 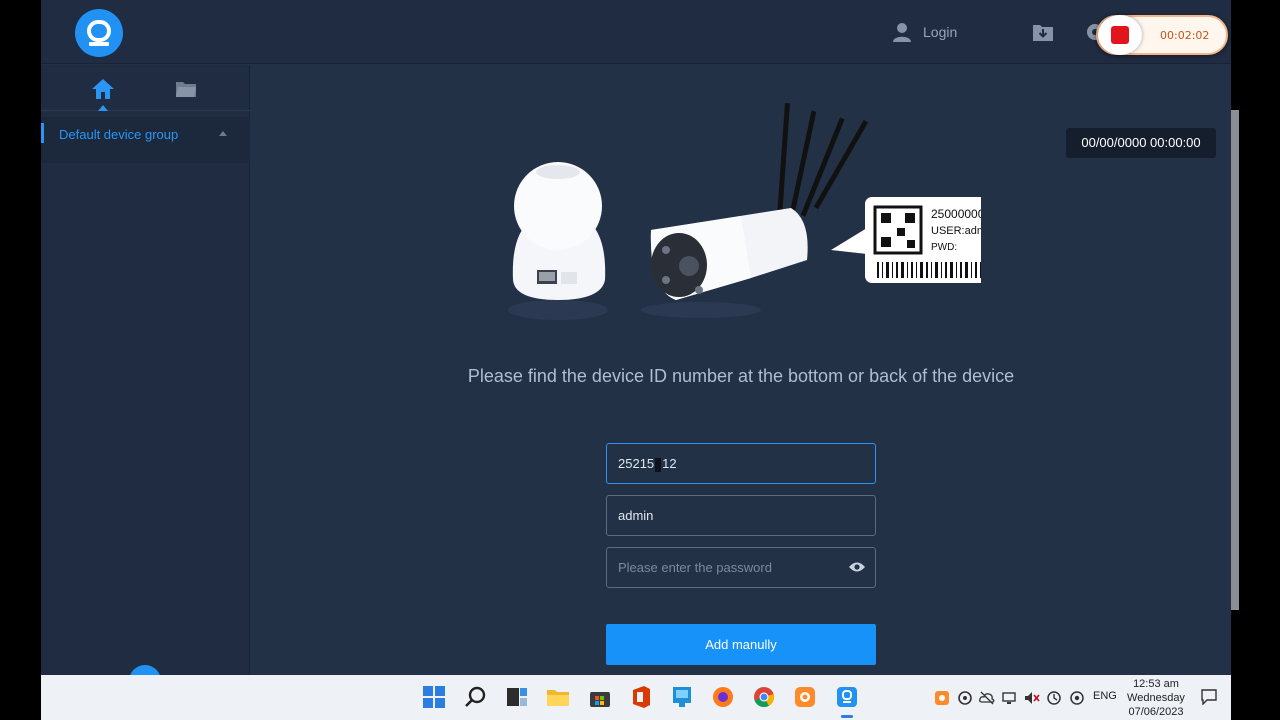 I want to click on active-app-indicator, so click(x=847, y=716).